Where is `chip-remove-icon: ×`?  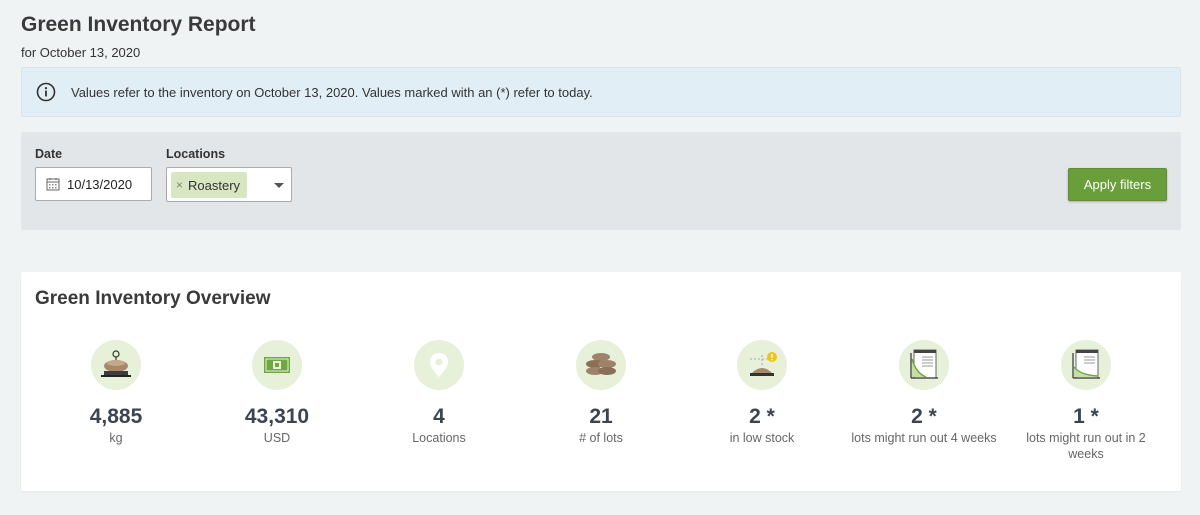
chip-remove-icon: × is located at coordinates (179, 185).